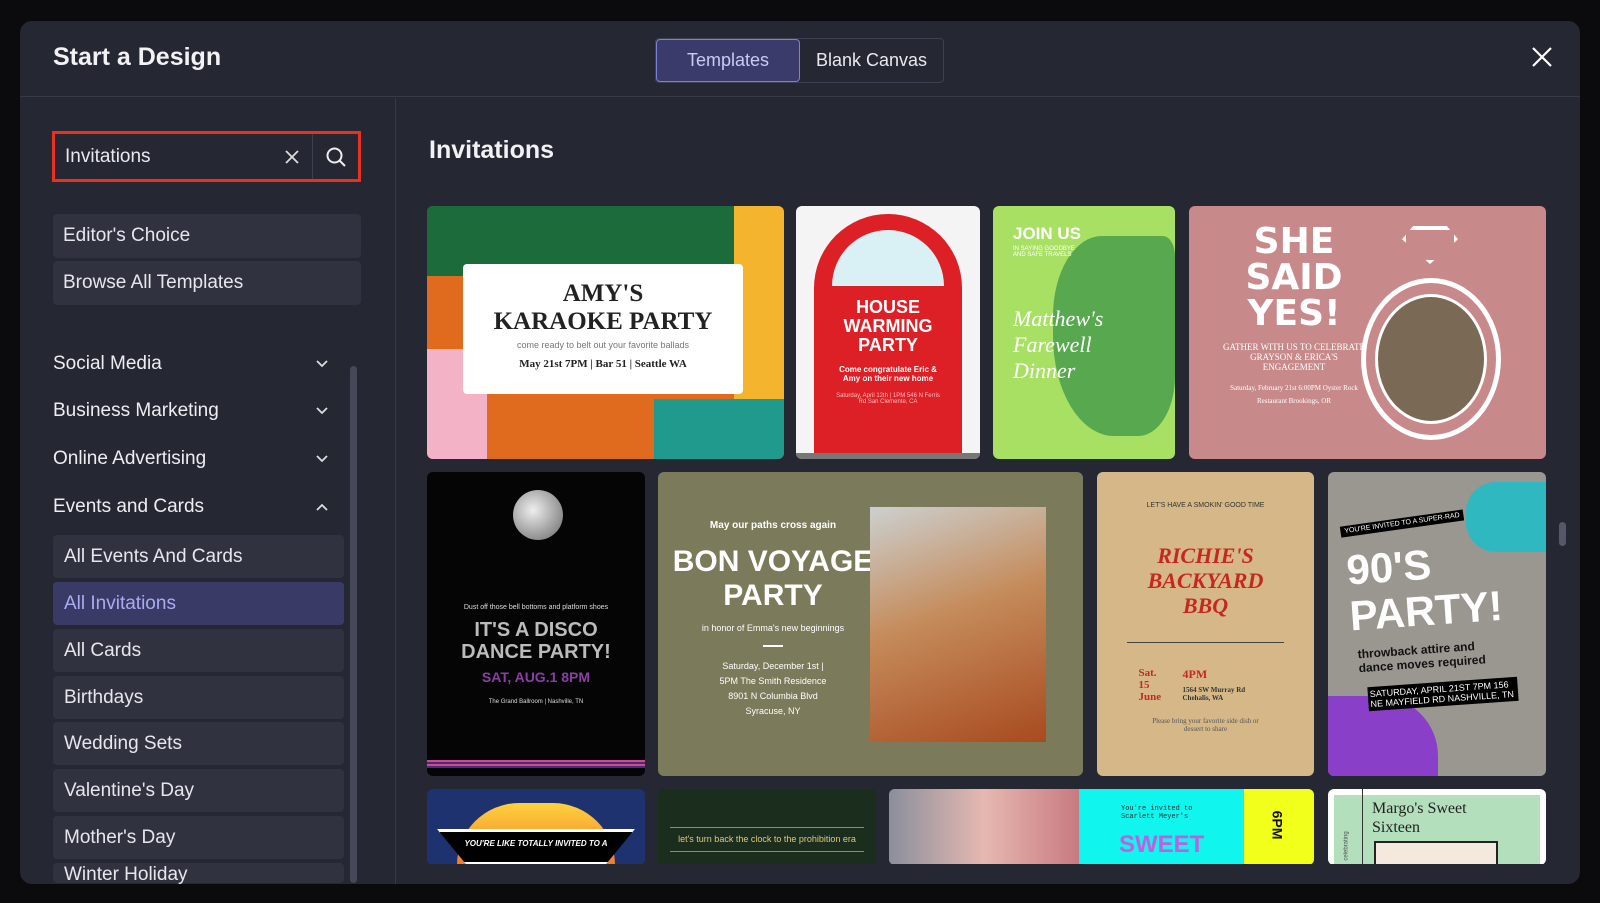  Describe the element at coordinates (292, 156) in the screenshot. I see `clear-search-icon` at that location.